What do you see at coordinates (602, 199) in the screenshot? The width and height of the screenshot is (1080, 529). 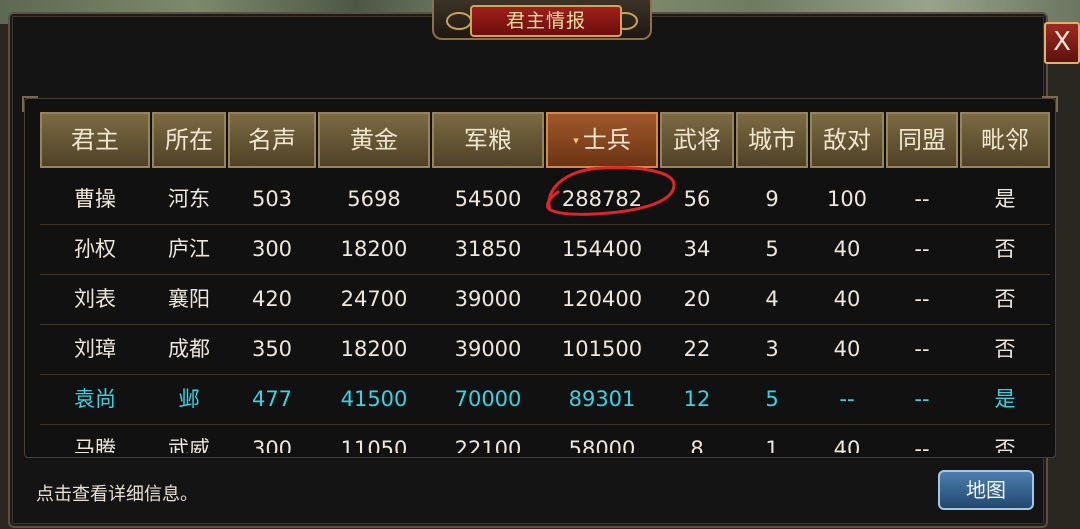 I see `cell-soldiers: 288782` at bounding box center [602, 199].